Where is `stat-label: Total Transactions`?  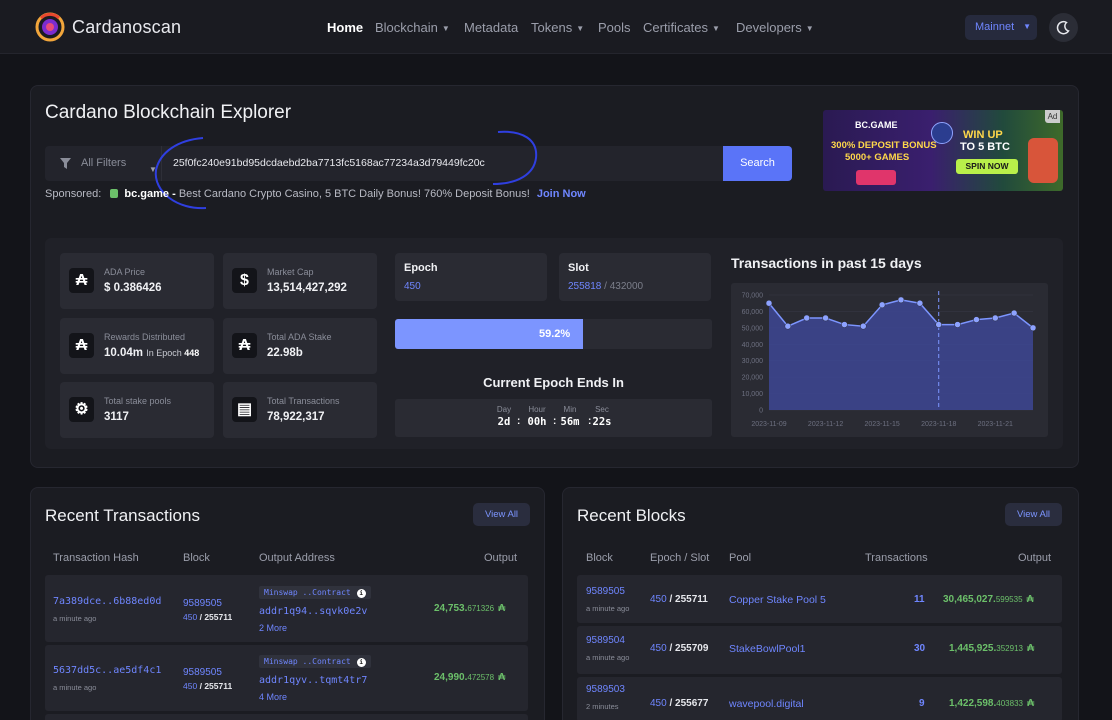 stat-label: Total Transactions is located at coordinates (303, 401).